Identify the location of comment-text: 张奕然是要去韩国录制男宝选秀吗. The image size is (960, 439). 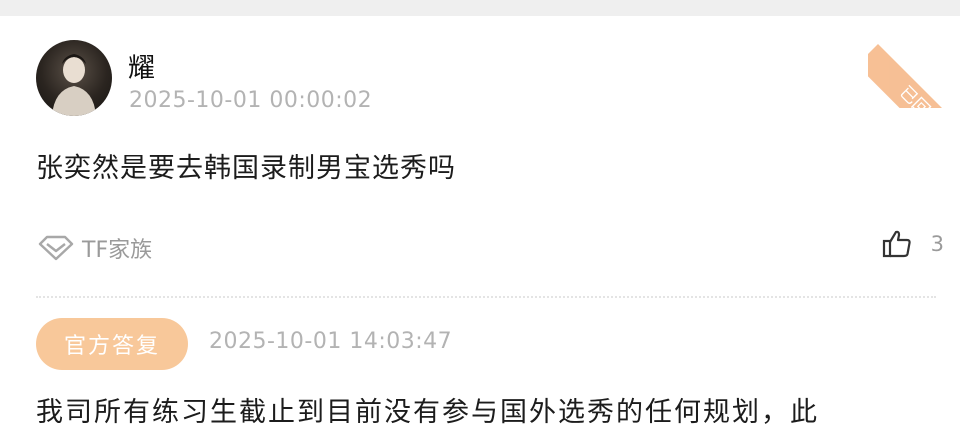
(246, 168).